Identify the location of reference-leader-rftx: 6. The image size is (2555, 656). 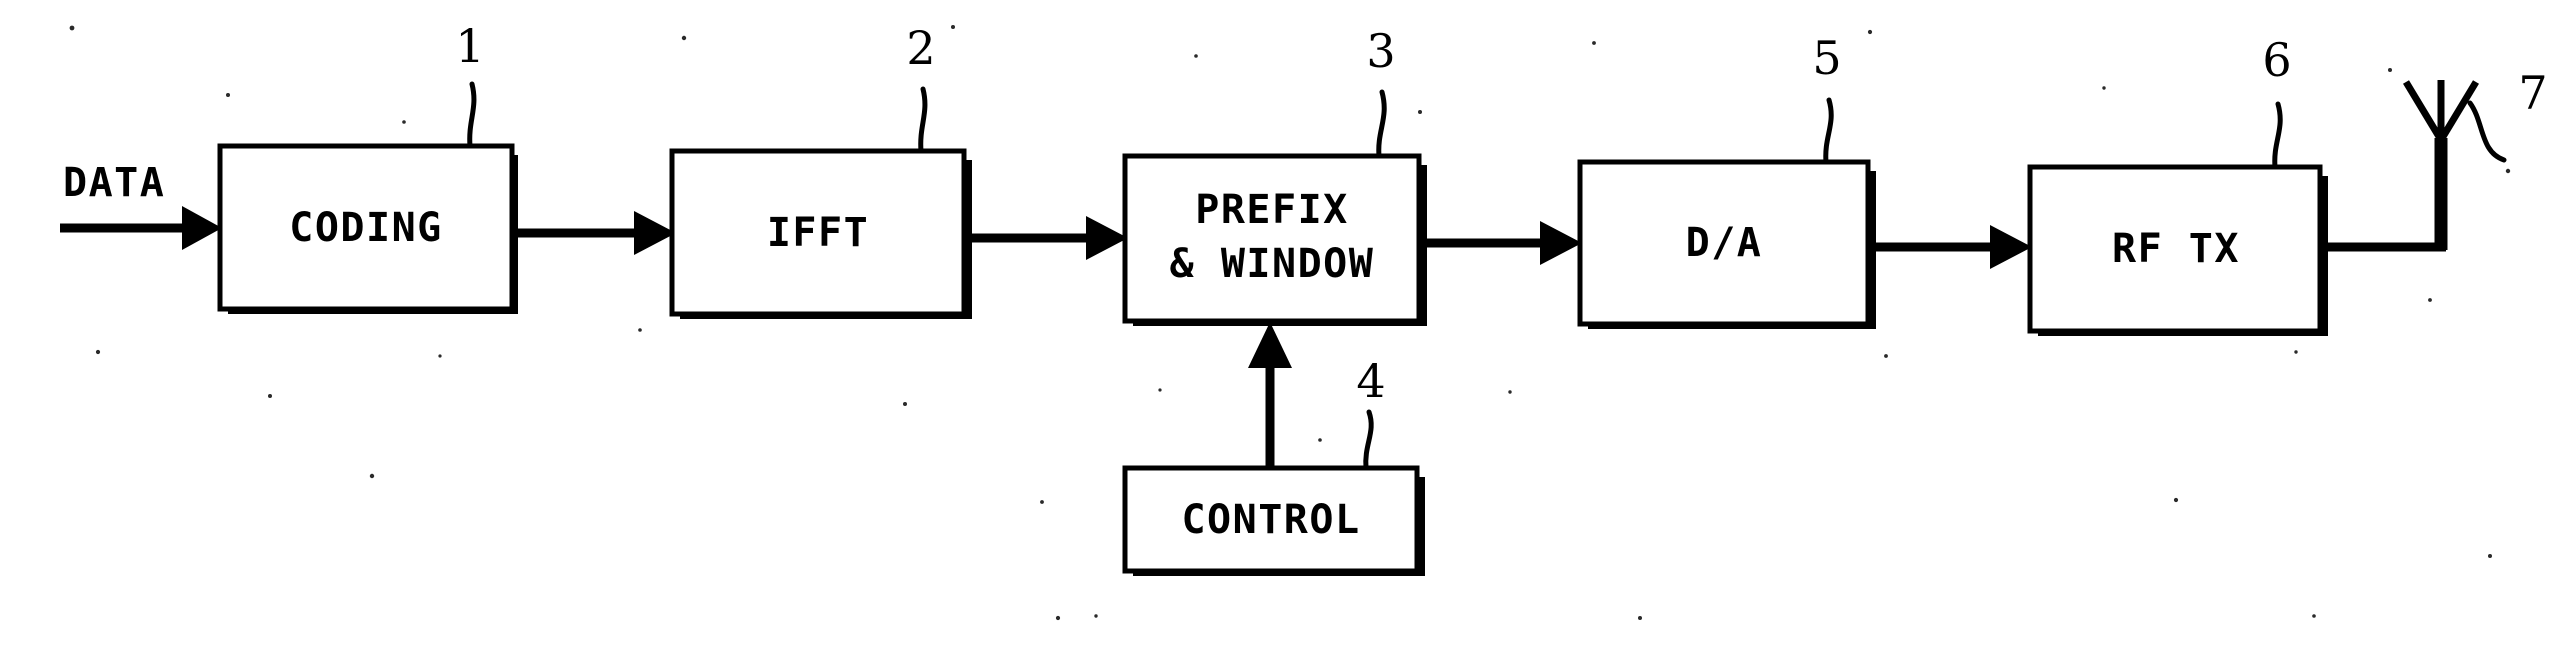
(2277, 101).